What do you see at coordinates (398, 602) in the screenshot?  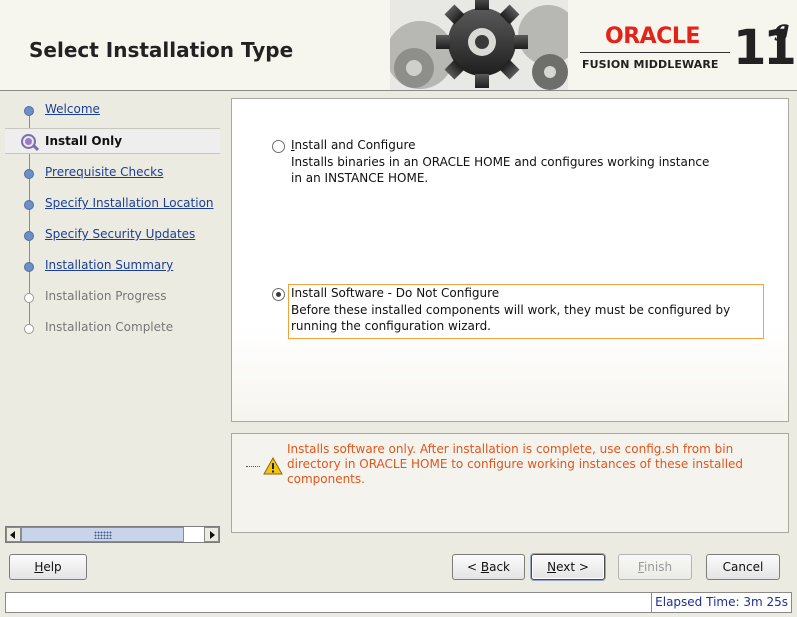 I see `status-bar: Elapsed Time: 3m 25s` at bounding box center [398, 602].